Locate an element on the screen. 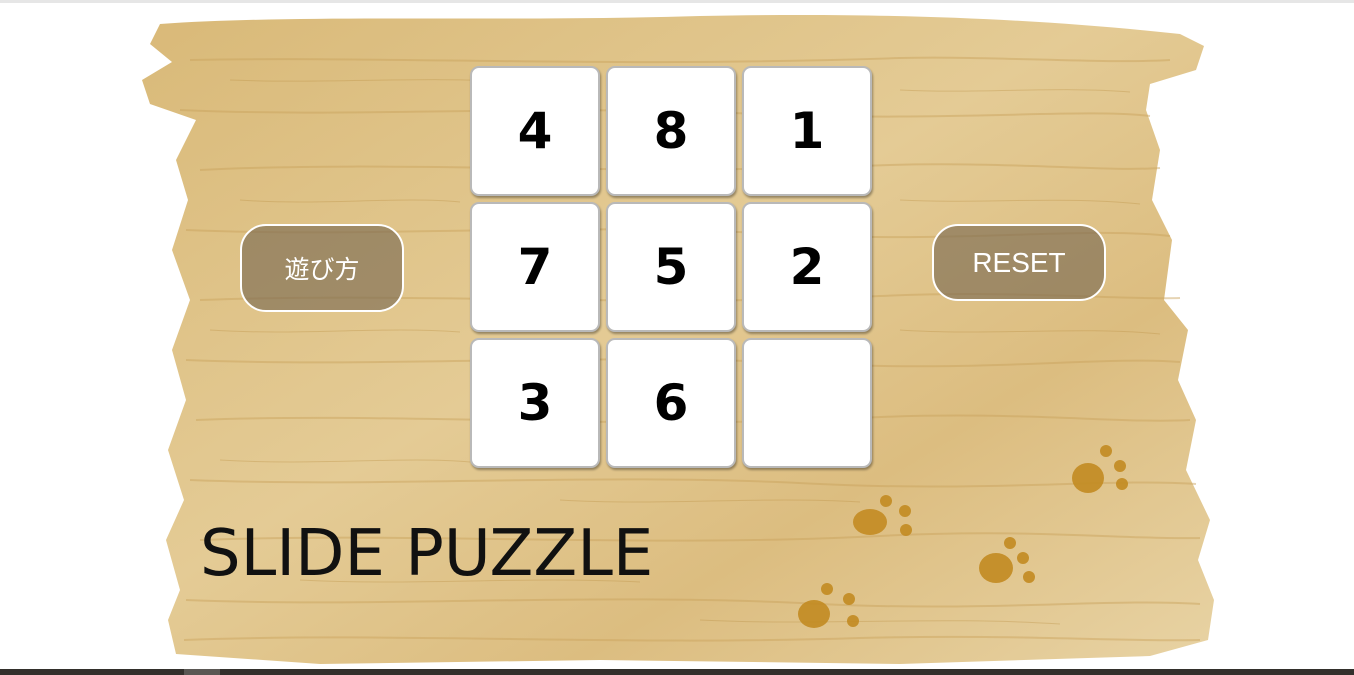 The width and height of the screenshot is (1354, 675). how-to-play-button: 遊び方 is located at coordinates (322, 268).